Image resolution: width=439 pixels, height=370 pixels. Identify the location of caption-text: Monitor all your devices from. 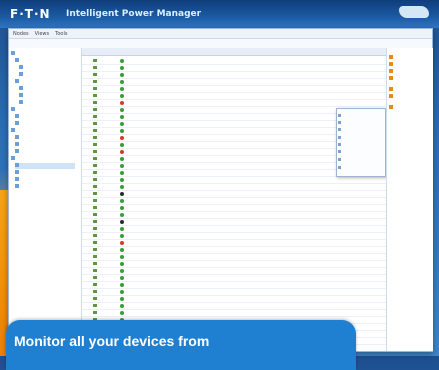
(112, 341).